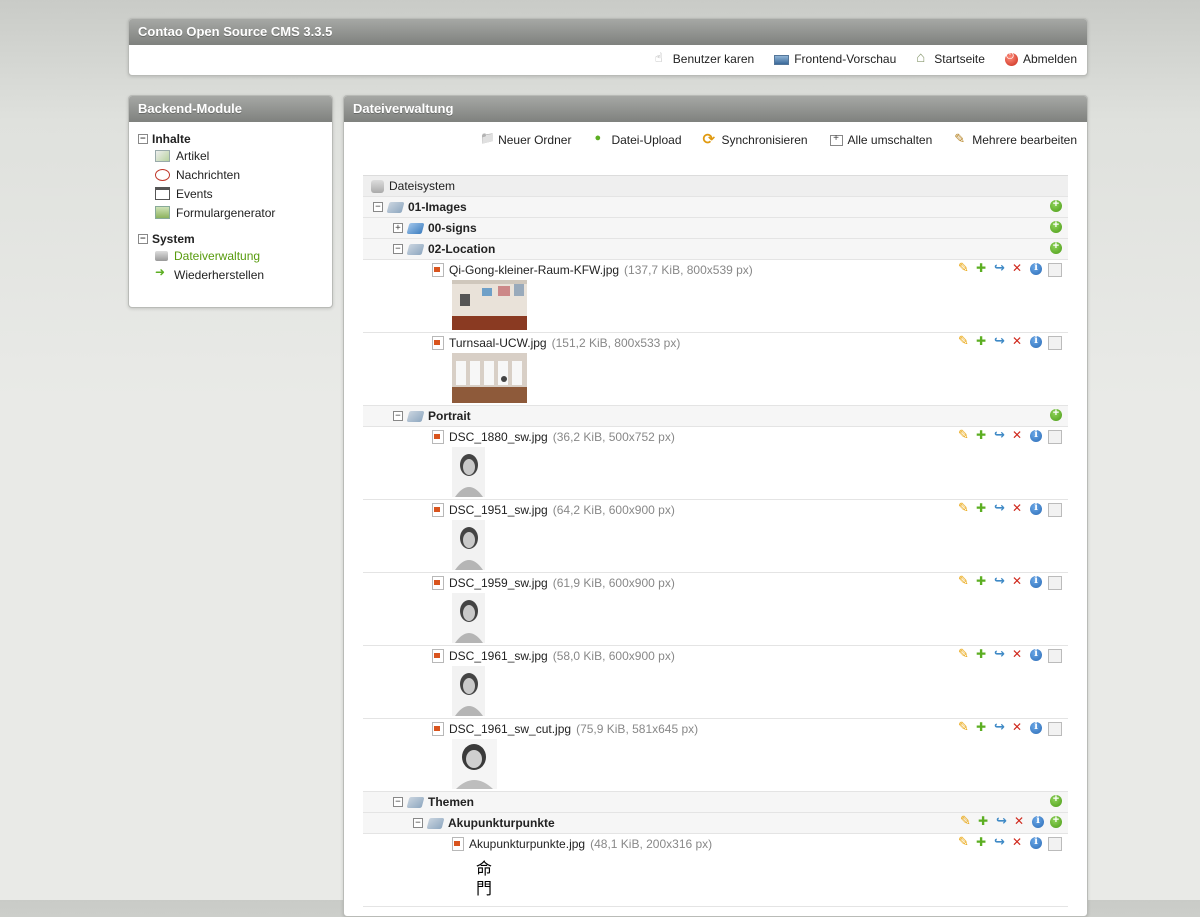  What do you see at coordinates (1040, 58) in the screenshot?
I see `header-link-abmelden: Abmelden` at bounding box center [1040, 58].